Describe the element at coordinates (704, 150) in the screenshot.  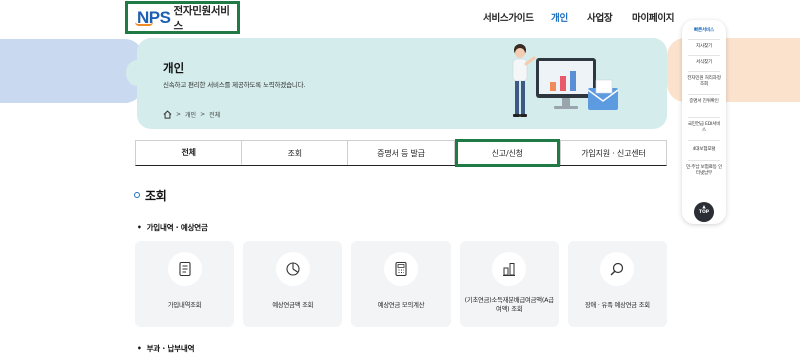
I see `quick-menu-insurance-portal: 4대보험포털` at that location.